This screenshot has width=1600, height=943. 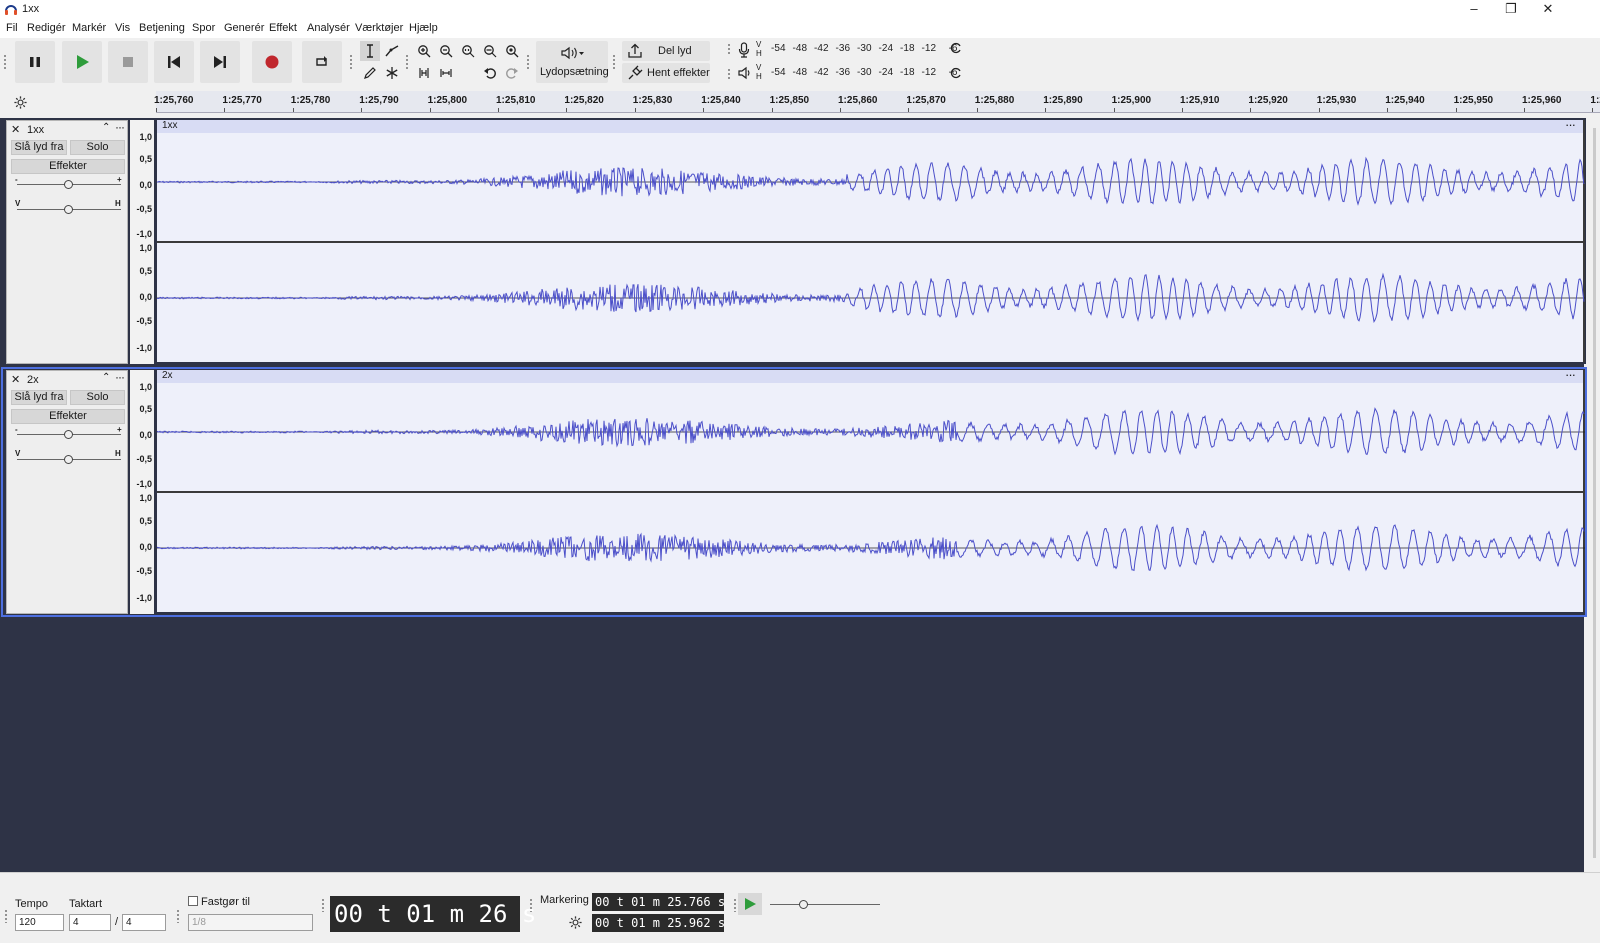 What do you see at coordinates (446, 51) in the screenshot?
I see `zoom-out-button` at bounding box center [446, 51].